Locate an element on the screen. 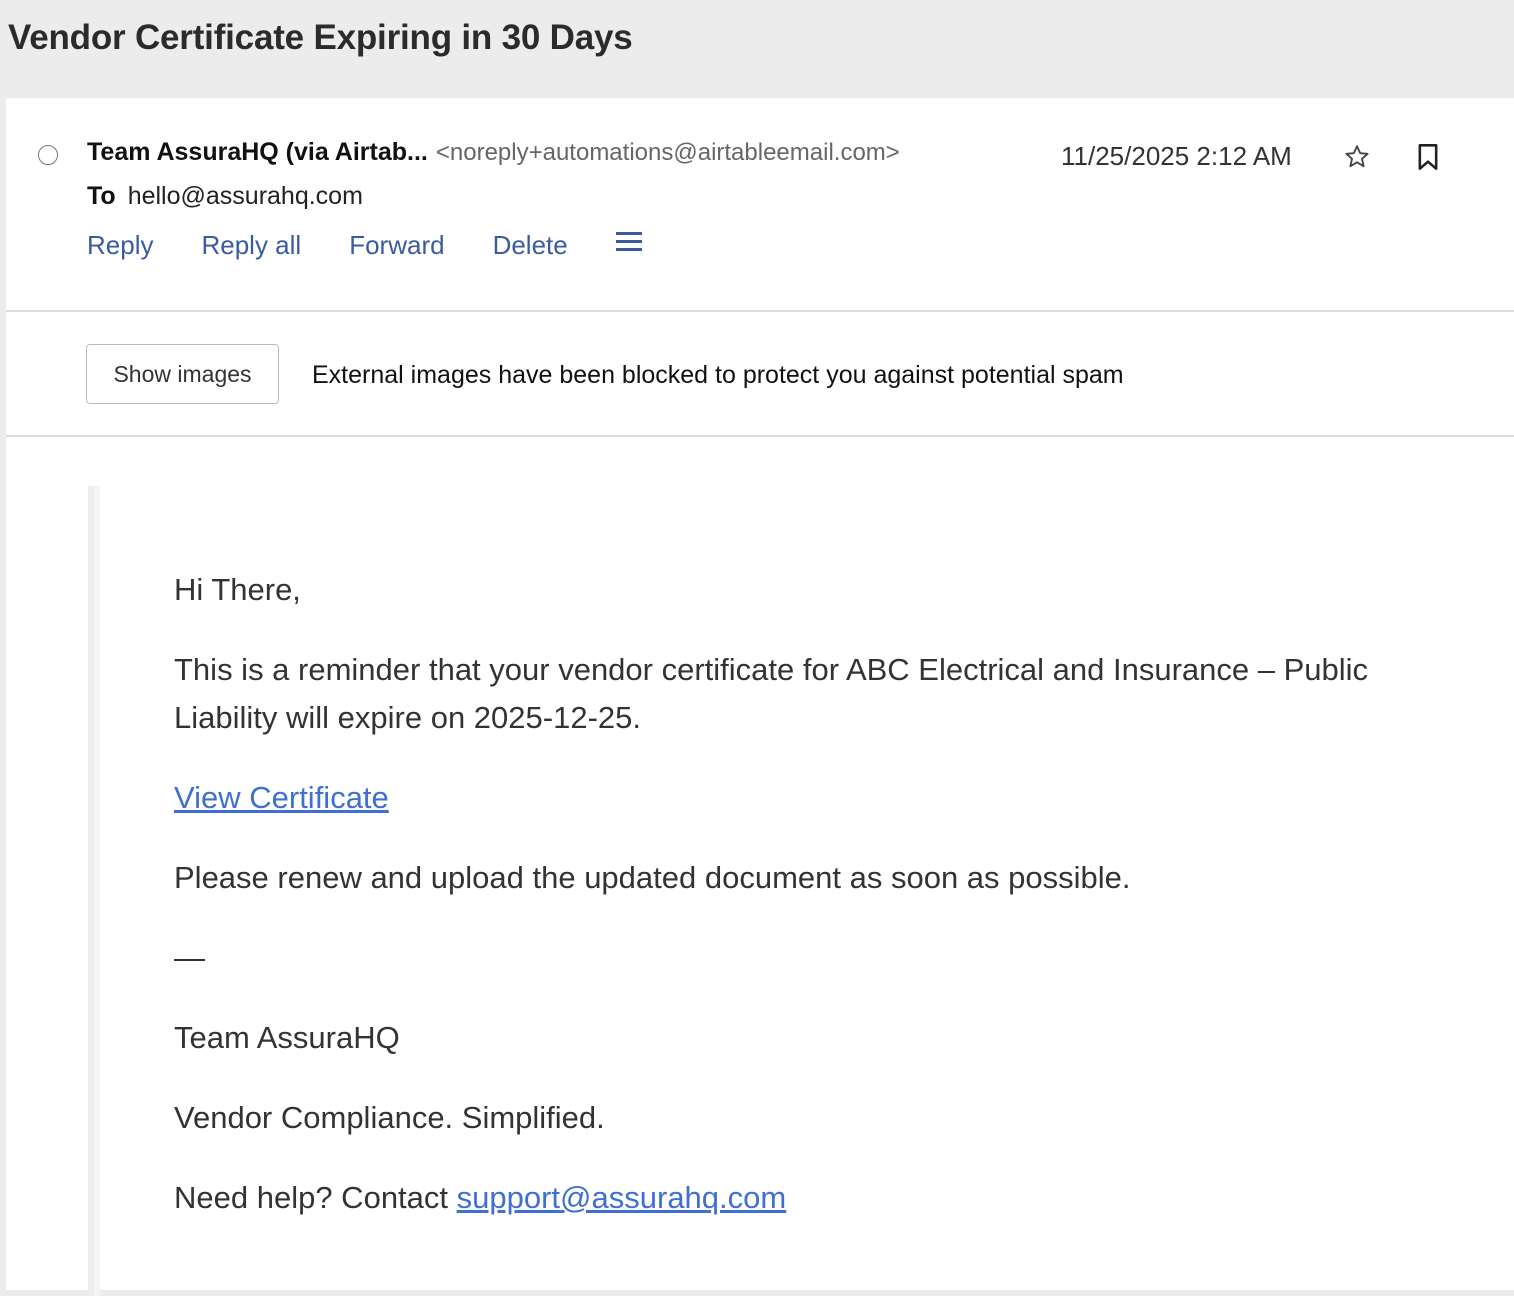 The height and width of the screenshot is (1296, 1514). message-actions: Reply Reply all Forward Delete is located at coordinates (364, 245).